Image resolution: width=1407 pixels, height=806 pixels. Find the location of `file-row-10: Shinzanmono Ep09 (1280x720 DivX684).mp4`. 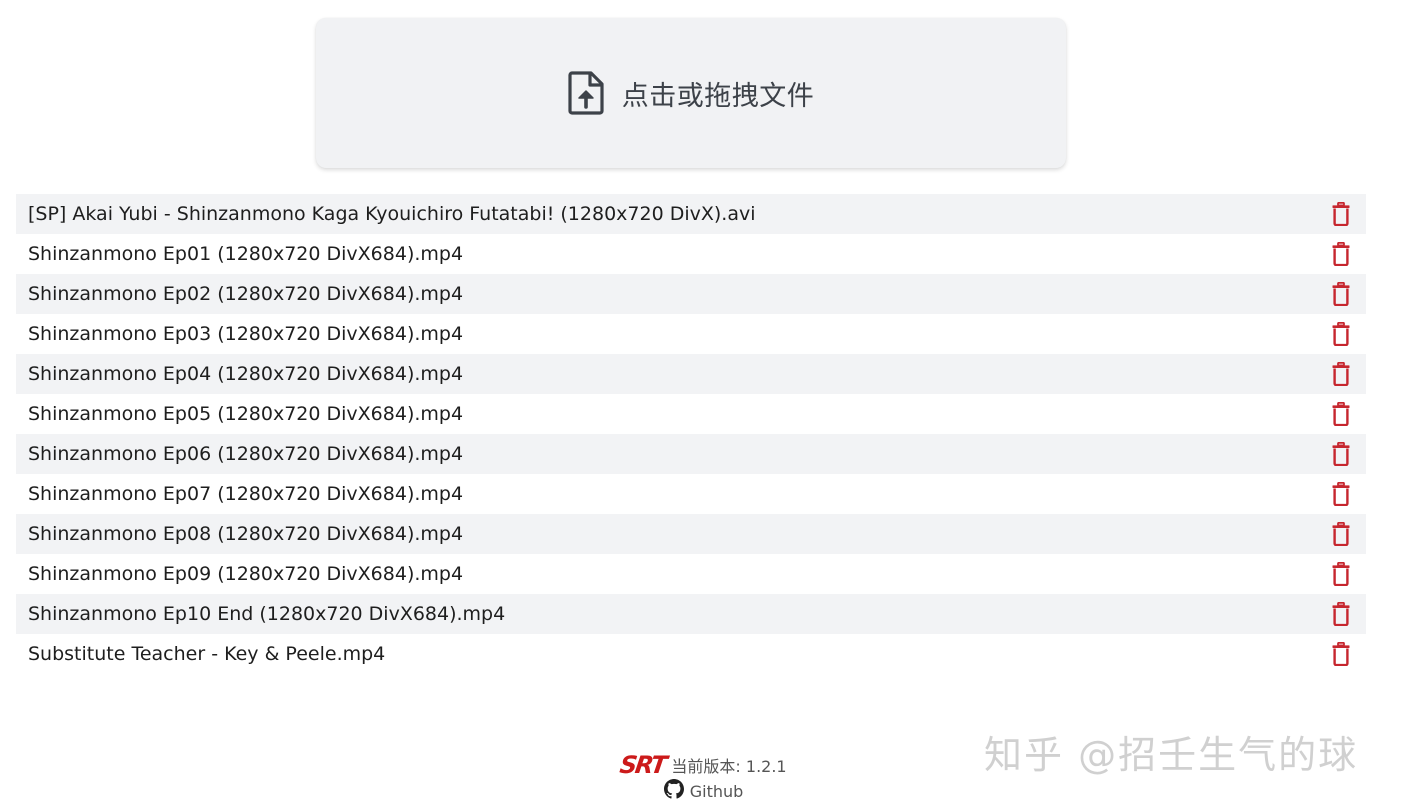

file-row-10: Shinzanmono Ep09 (1280x720 DivX684).mp4 is located at coordinates (691, 574).